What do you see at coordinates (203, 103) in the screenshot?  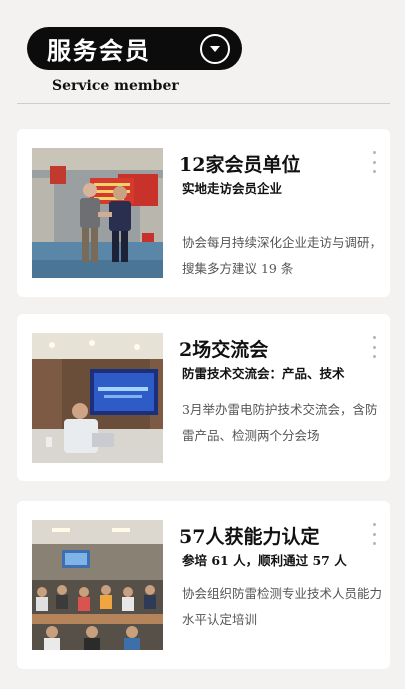 I see `header-divider` at bounding box center [203, 103].